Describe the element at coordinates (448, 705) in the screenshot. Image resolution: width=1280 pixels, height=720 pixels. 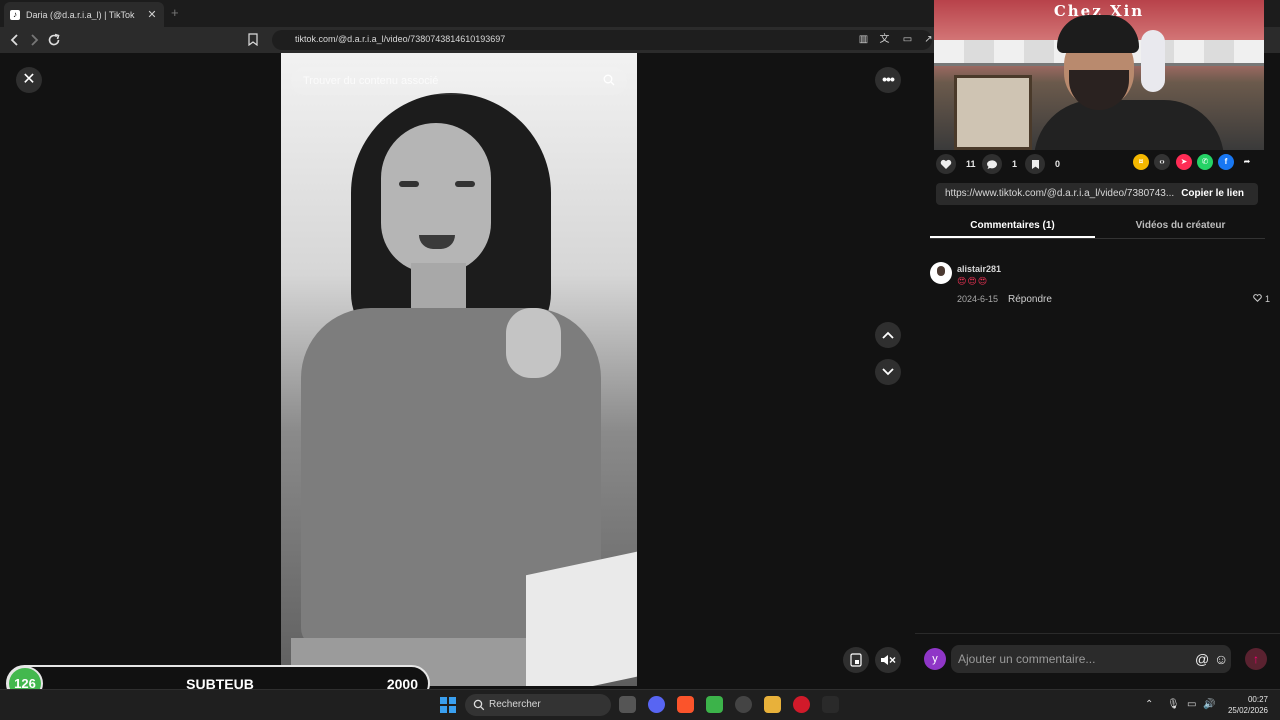
I see `windows-start-icon` at that location.